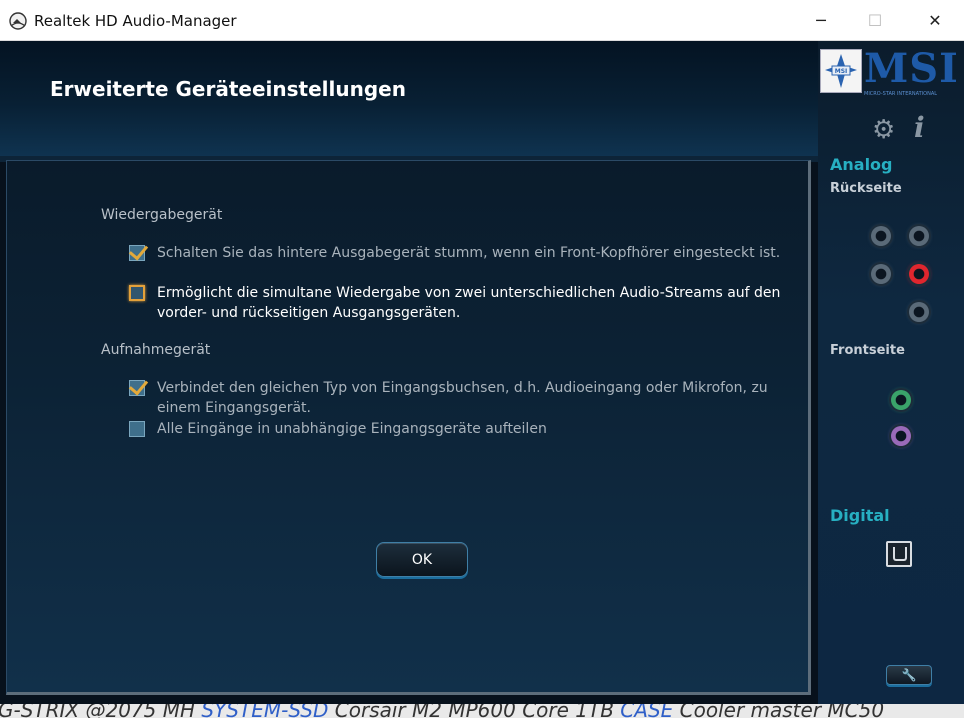 This screenshot has width=964, height=718. Describe the element at coordinates (18, 21) in the screenshot. I see `speaker-app-icon` at that location.